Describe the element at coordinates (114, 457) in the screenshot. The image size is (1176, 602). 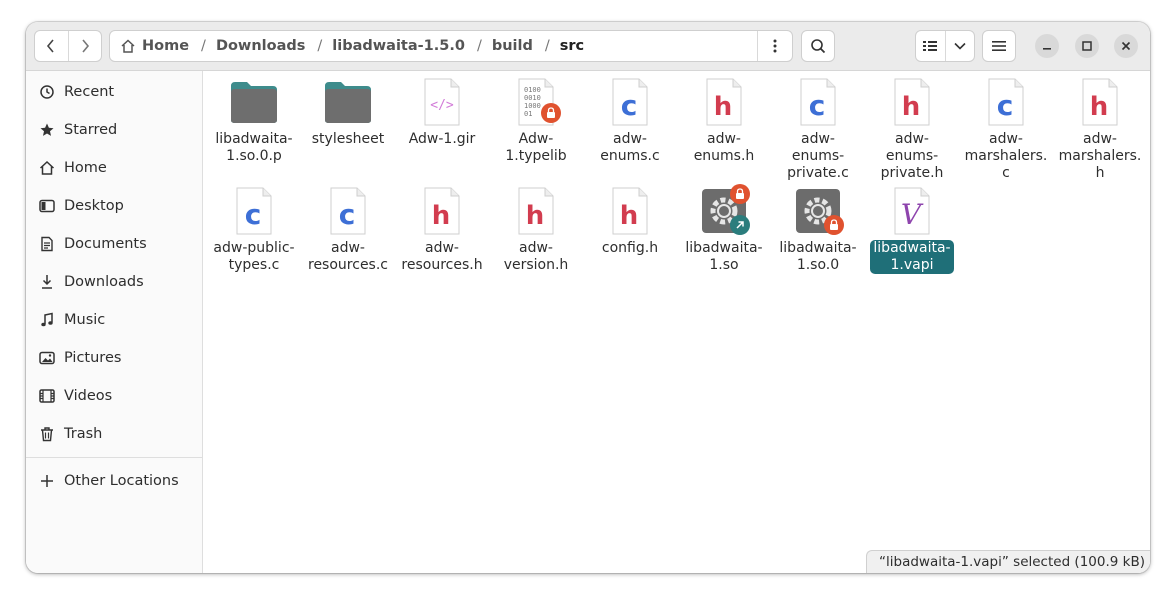
I see `sidebar-divider` at that location.